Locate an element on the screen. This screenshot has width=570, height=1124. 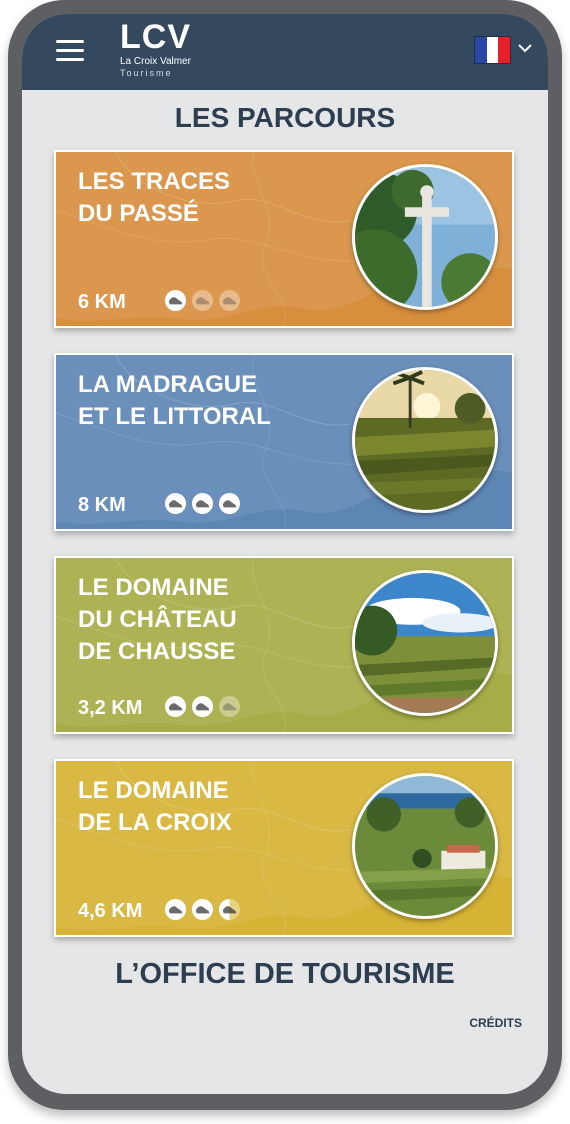
route-title: LES TRACES DU PASSÉ is located at coordinates (203, 198).